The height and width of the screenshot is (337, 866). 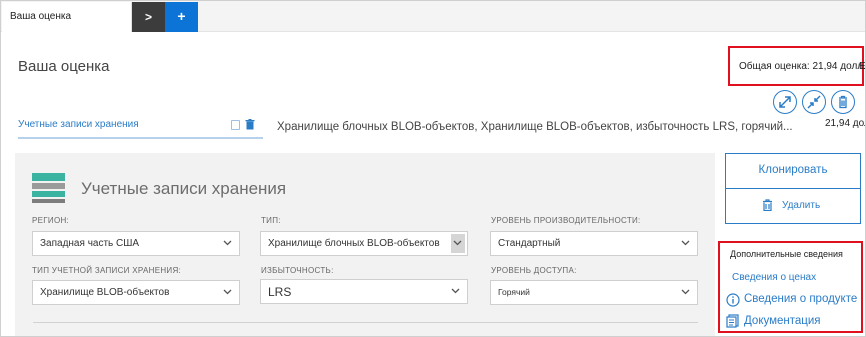 I want to click on next-tab-button: >, so click(x=148, y=17).